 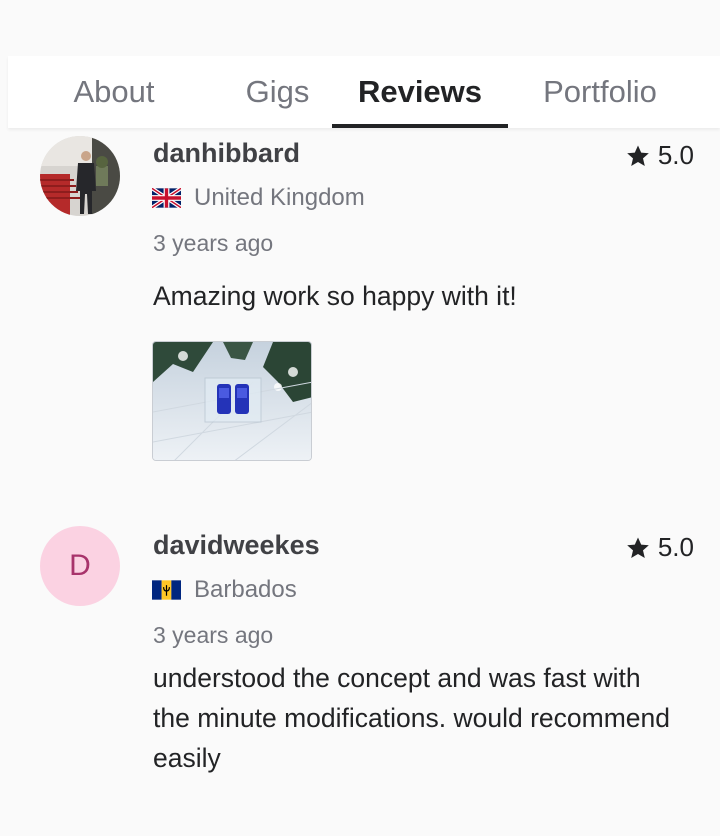 What do you see at coordinates (166, 198) in the screenshot?
I see `uk-flag-icon` at bounding box center [166, 198].